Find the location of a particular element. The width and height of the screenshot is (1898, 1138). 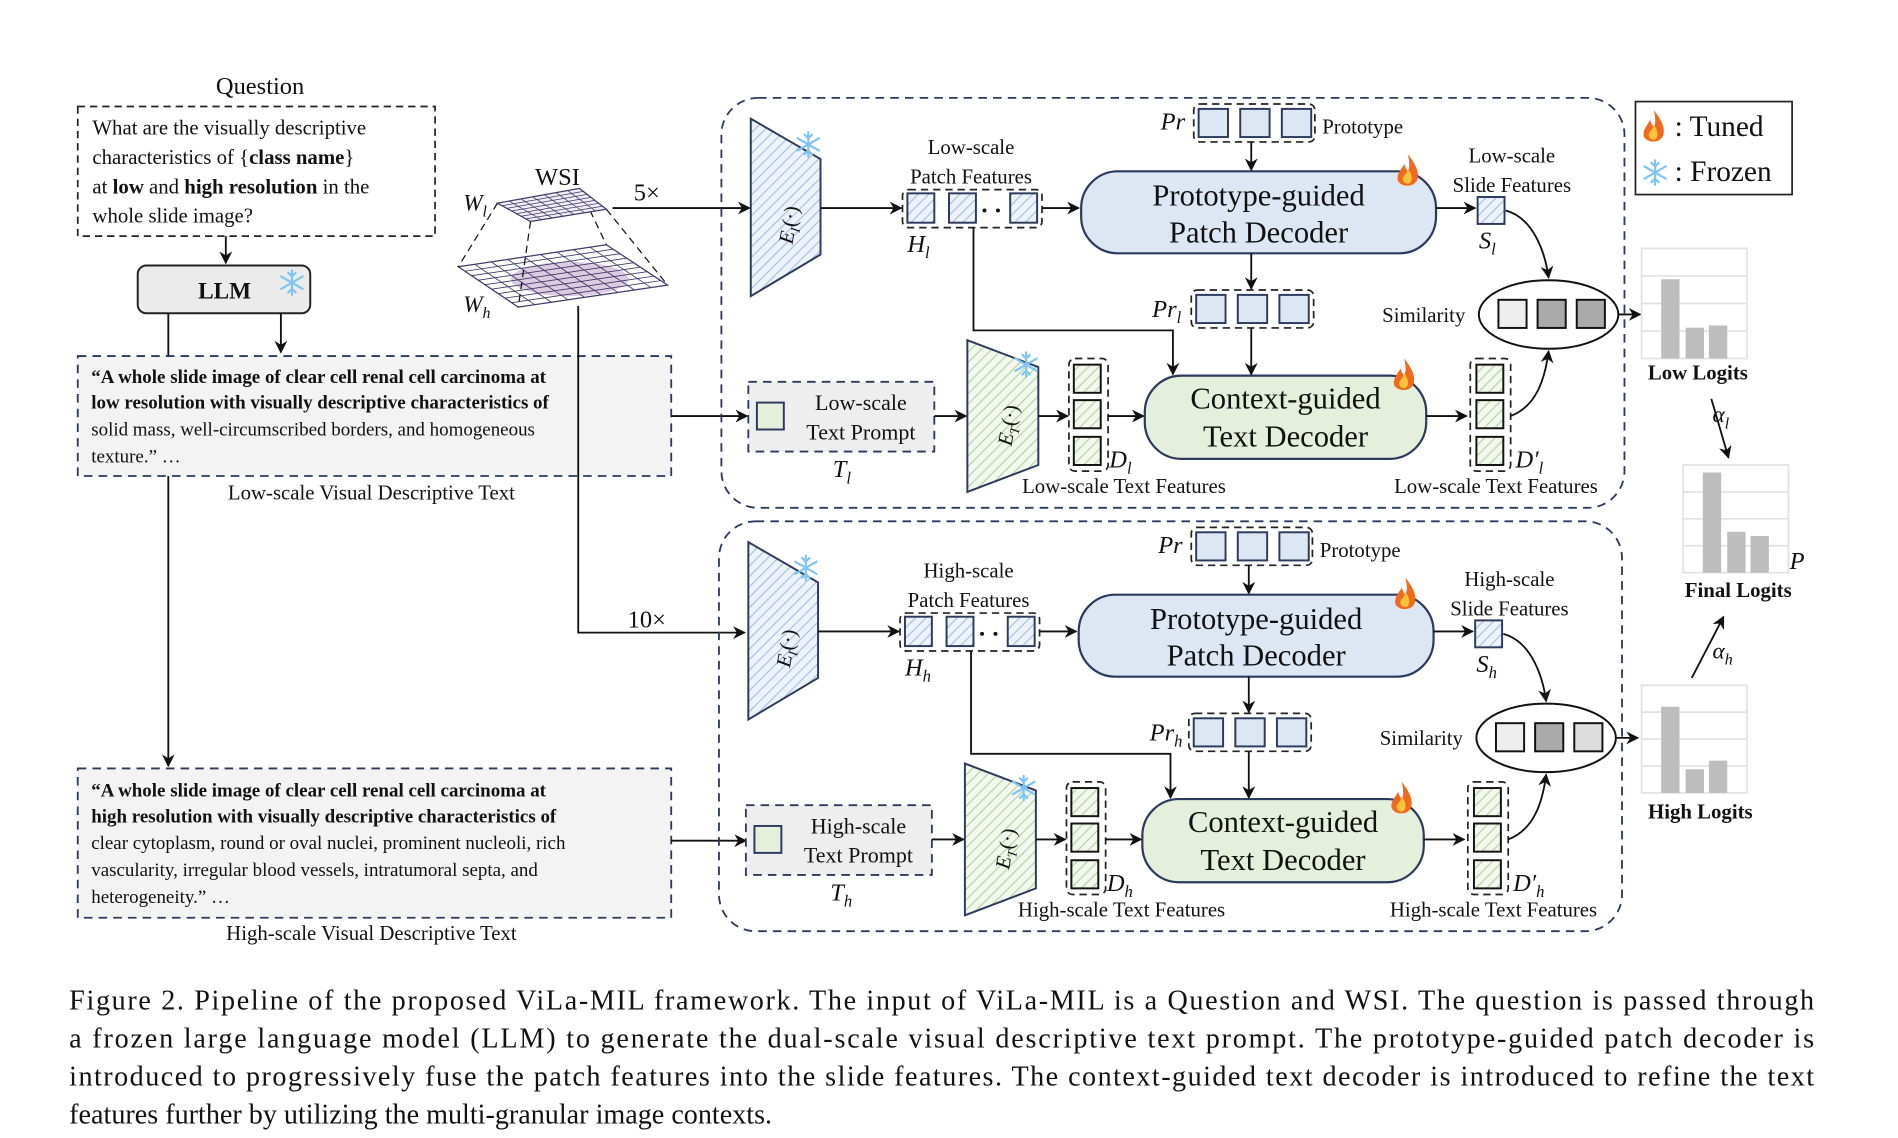

svg-text: whole slide image? is located at coordinates (172, 216).